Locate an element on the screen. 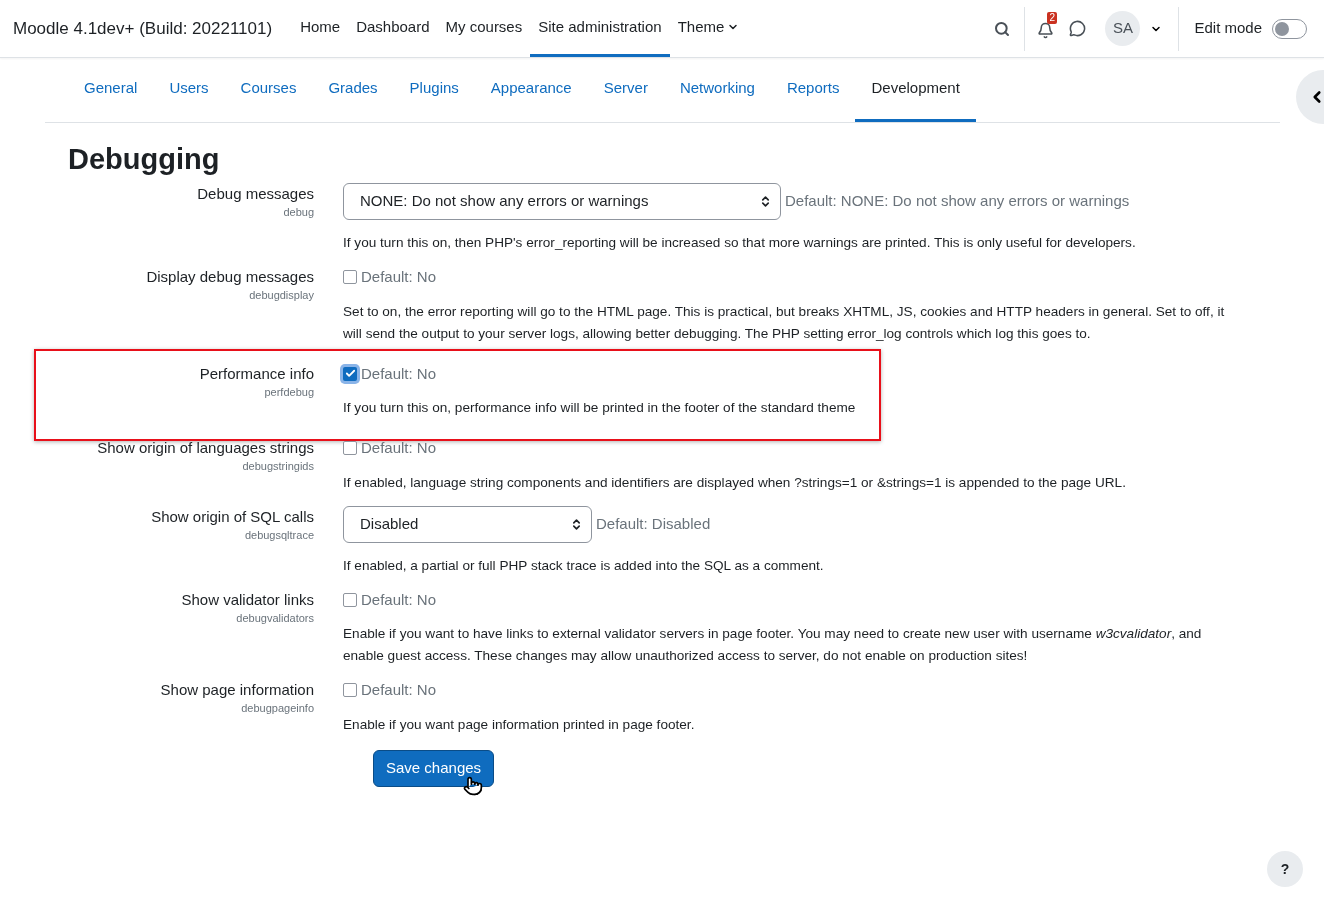 The width and height of the screenshot is (1324, 916). setting-label: Show page information is located at coordinates (237, 690).